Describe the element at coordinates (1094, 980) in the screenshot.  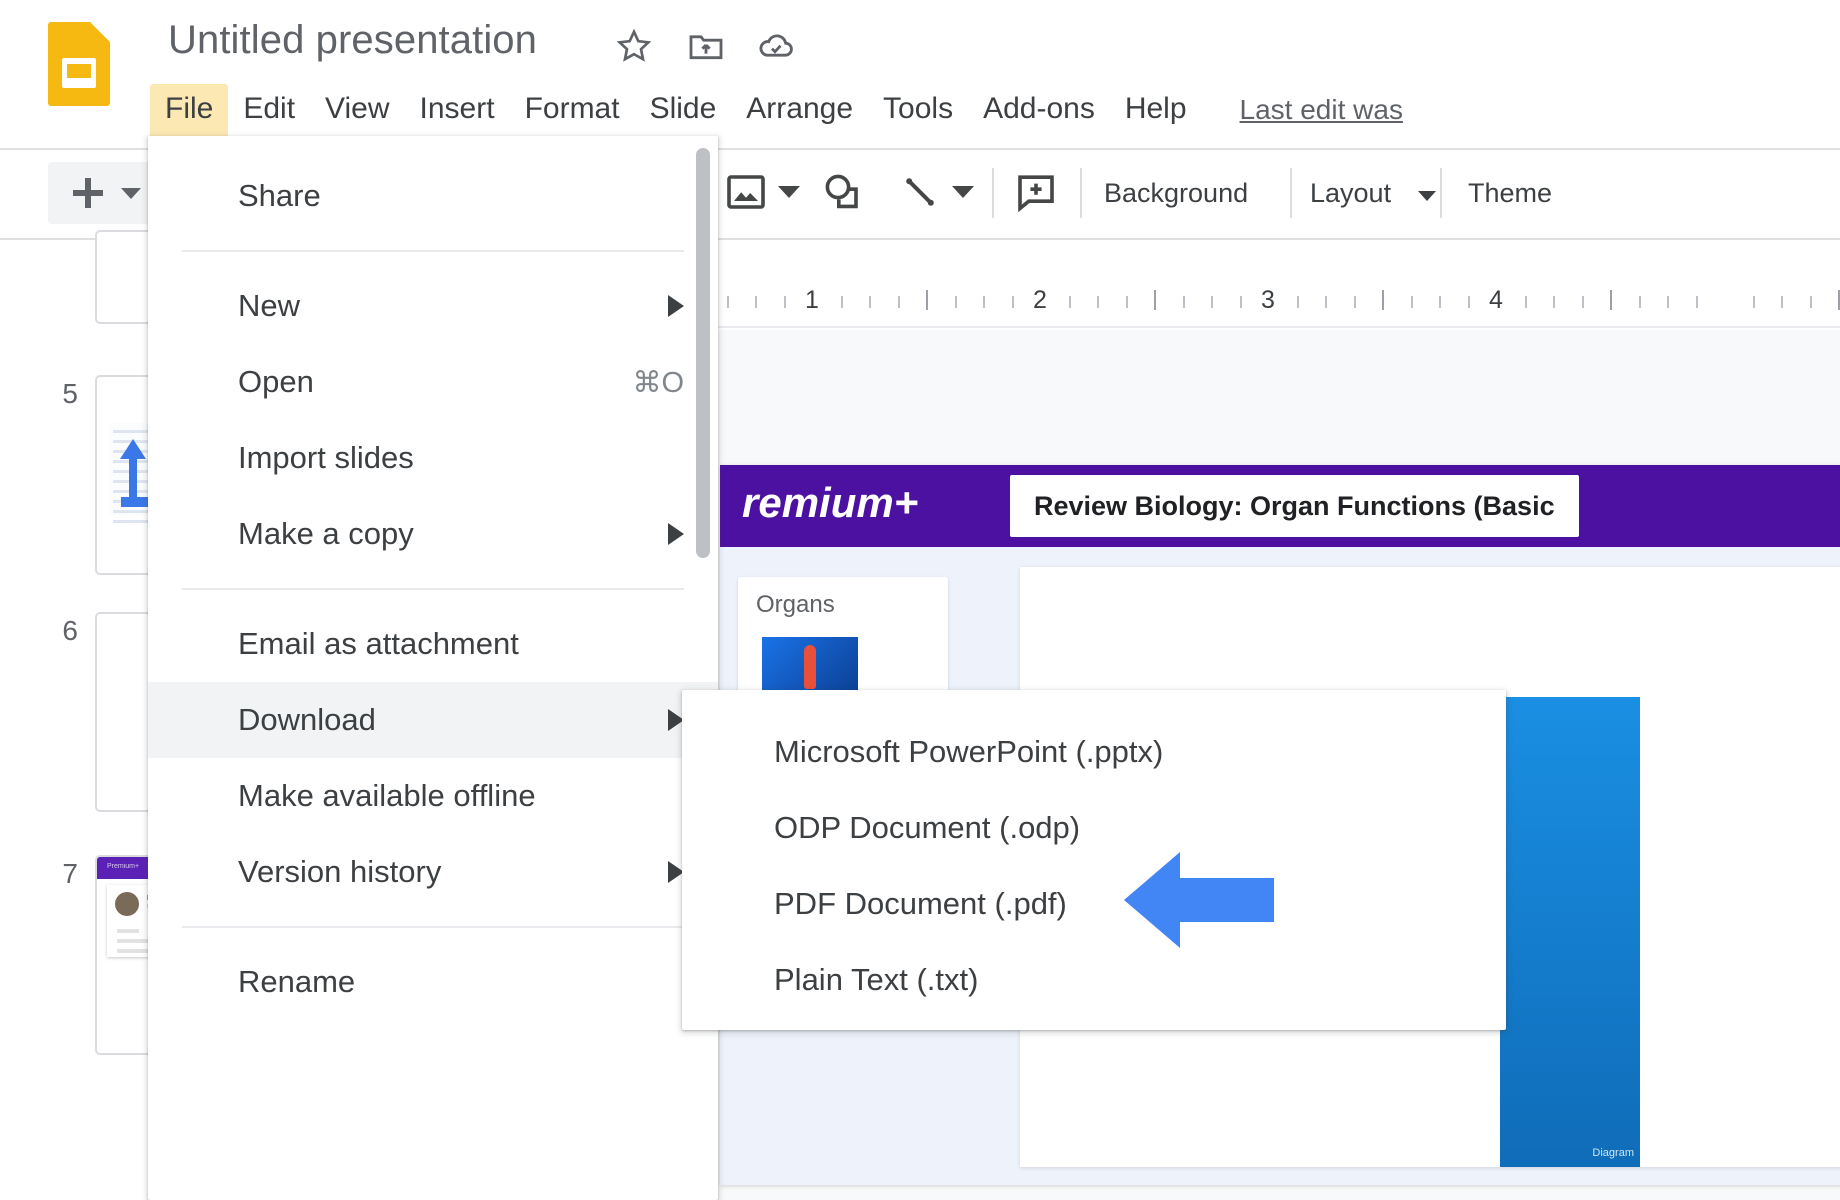
I see `submenu-item-txt: Plain Text (.txt)` at that location.